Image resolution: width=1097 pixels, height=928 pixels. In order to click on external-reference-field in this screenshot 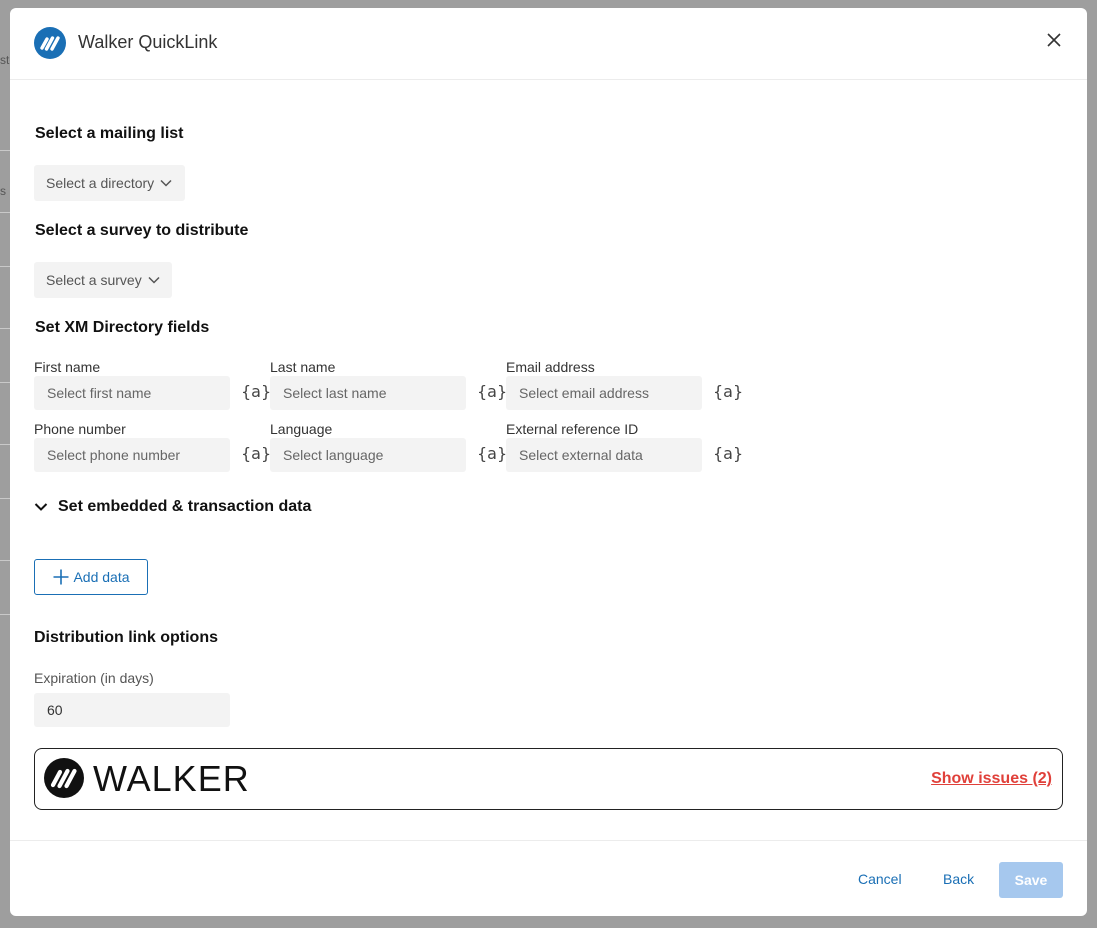, I will do `click(604, 455)`.